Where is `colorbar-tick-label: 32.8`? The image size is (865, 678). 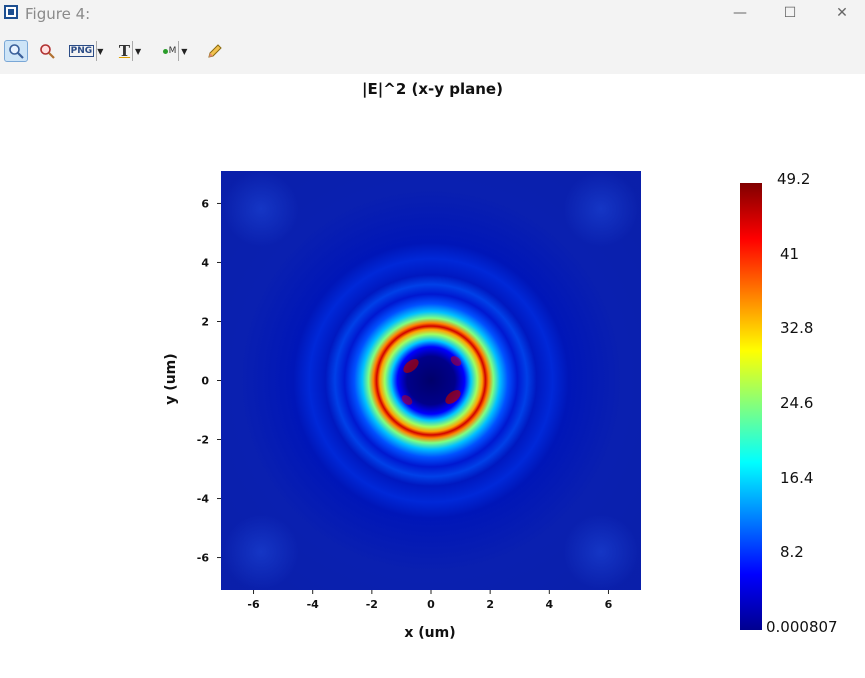 colorbar-tick-label: 32.8 is located at coordinates (797, 328).